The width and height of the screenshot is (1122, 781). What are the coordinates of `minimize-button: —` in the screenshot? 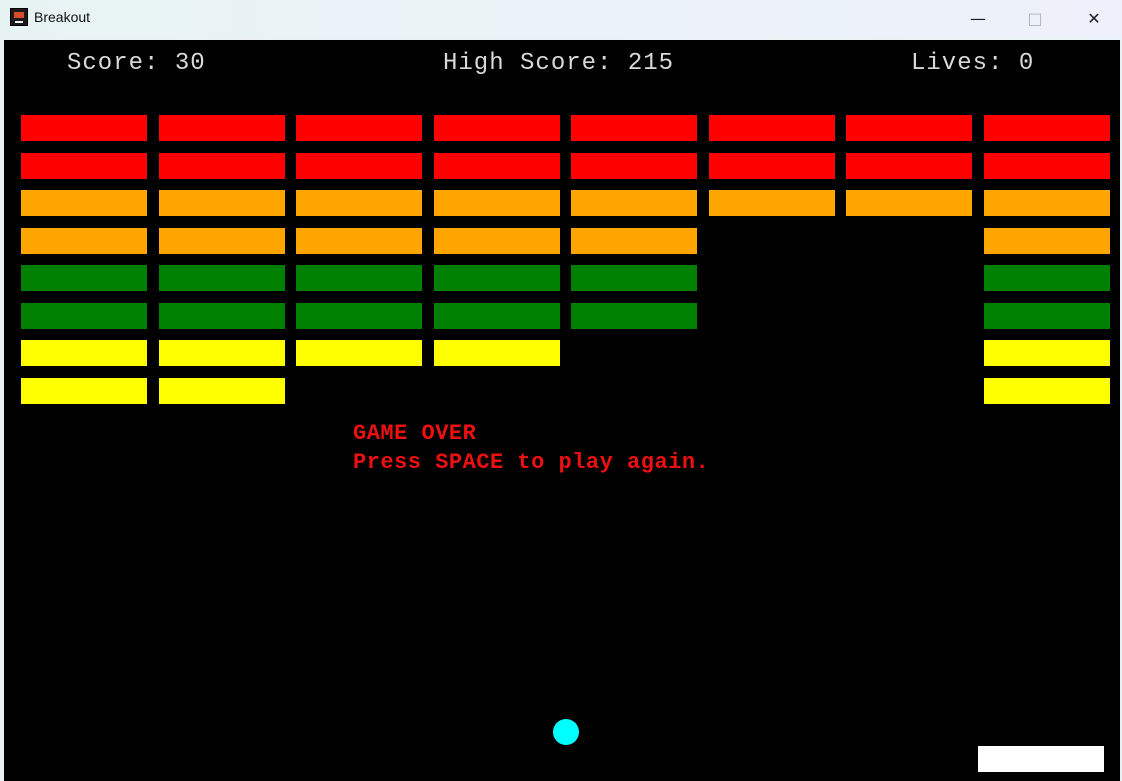 It's located at (978, 18).